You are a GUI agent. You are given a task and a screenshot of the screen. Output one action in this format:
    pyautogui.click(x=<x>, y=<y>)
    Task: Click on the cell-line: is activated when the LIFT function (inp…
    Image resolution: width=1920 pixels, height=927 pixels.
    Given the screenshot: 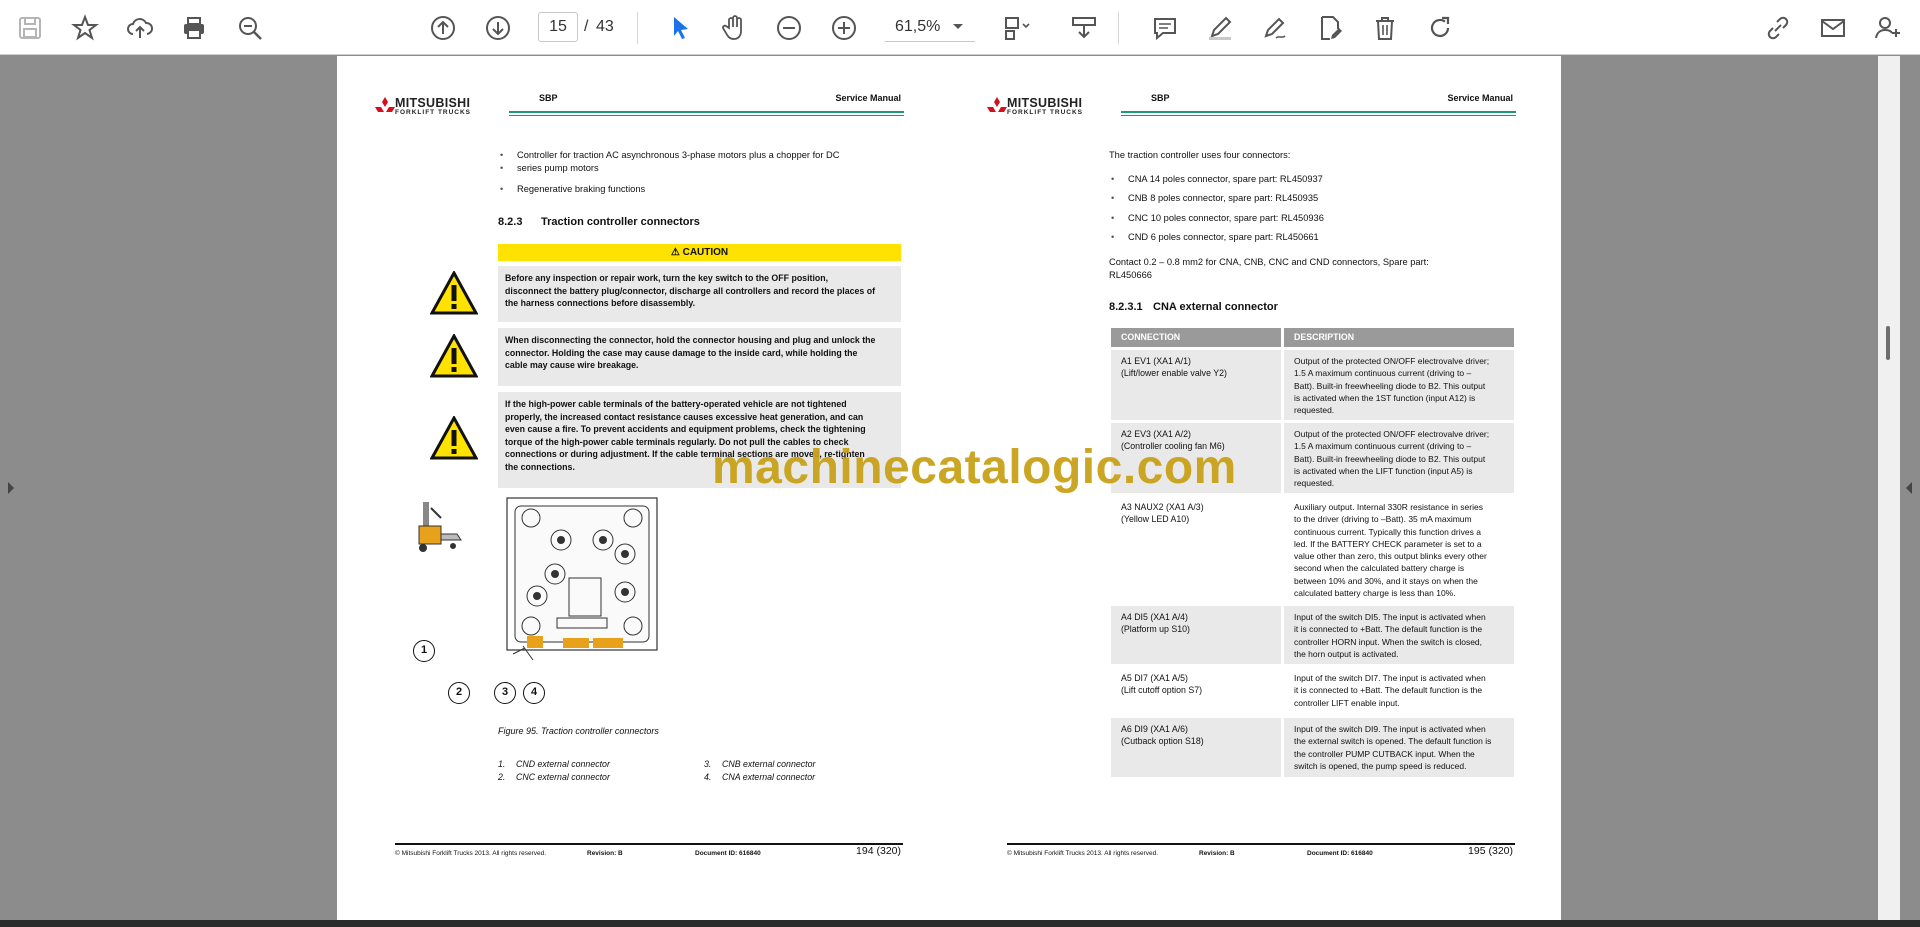 What is the action you would take?
    pyautogui.click(x=1383, y=470)
    